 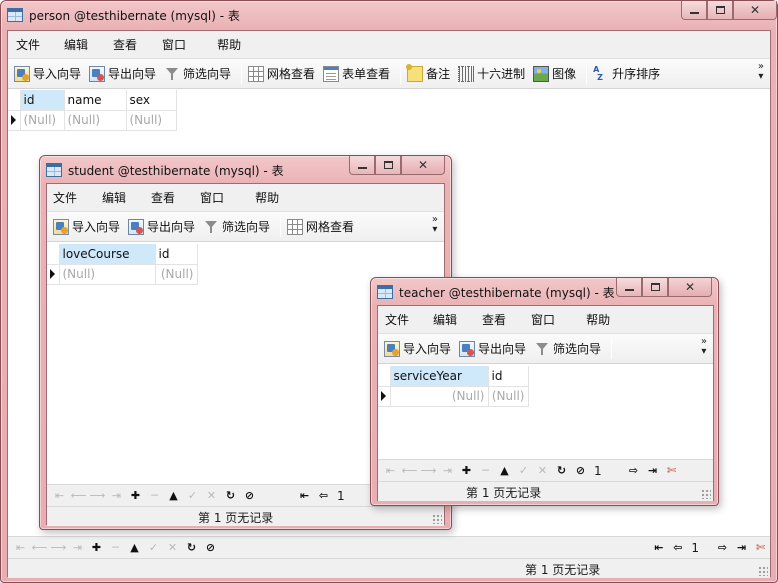 I want to click on teacher-titlebar: teacher @testhibernate (mysql) - 表 ✕, so click(x=545, y=292).